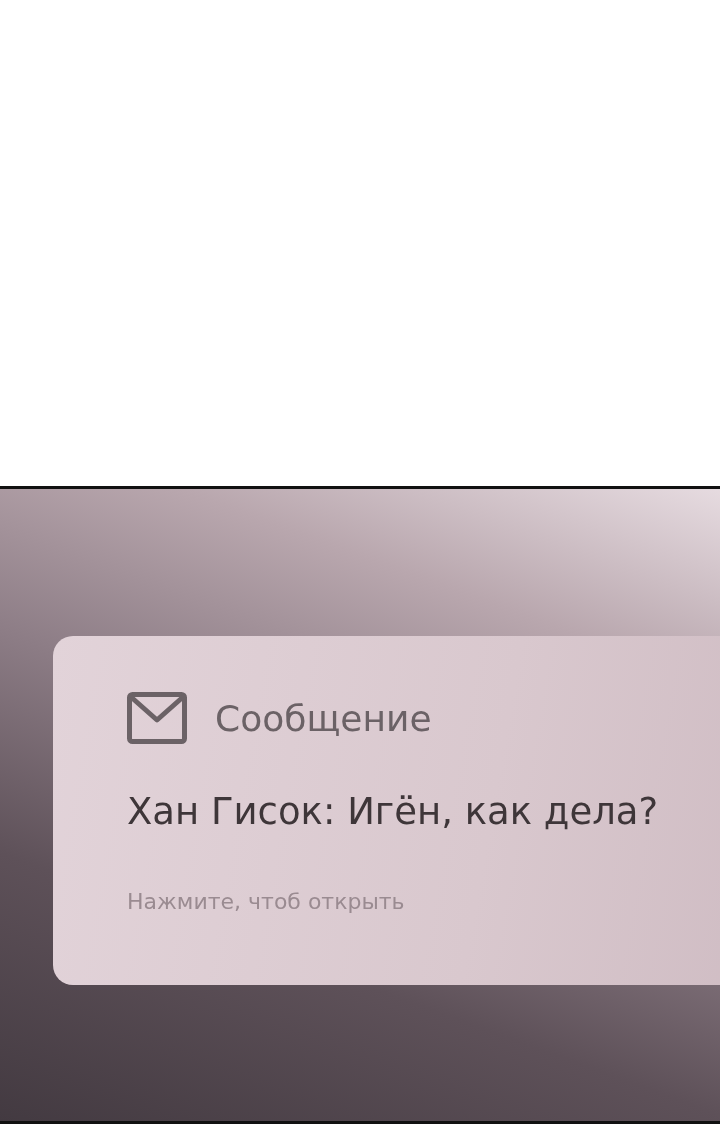  What do you see at coordinates (157, 718) in the screenshot?
I see `envelope-icon` at bounding box center [157, 718].